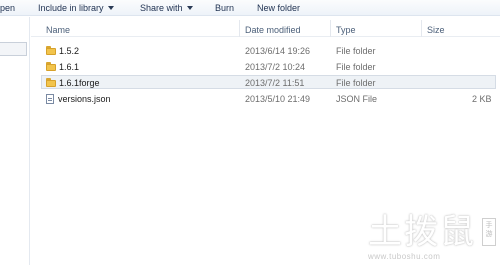 The image size is (500, 265). What do you see at coordinates (278, 51) in the screenshot?
I see `date-modified-cell: 2013/6/14 19:26` at bounding box center [278, 51].